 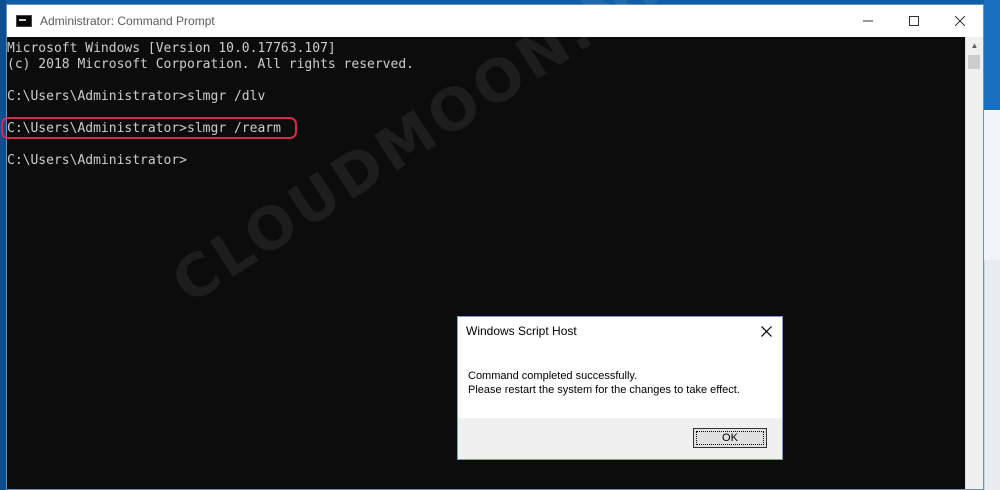 I want to click on window-title: Administrator: Command Prompt, so click(x=127, y=21).